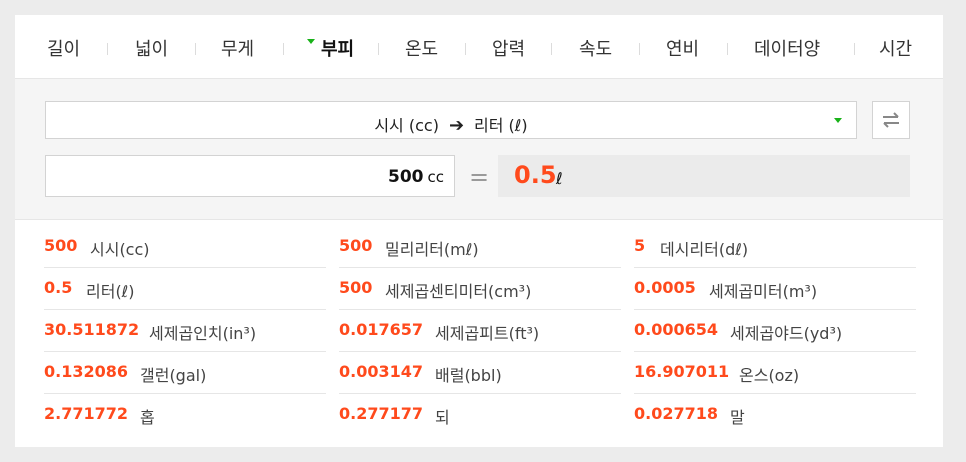  What do you see at coordinates (468, 375) in the screenshot?
I see `result-item-unit: 배럴(bbl)` at bounding box center [468, 375].